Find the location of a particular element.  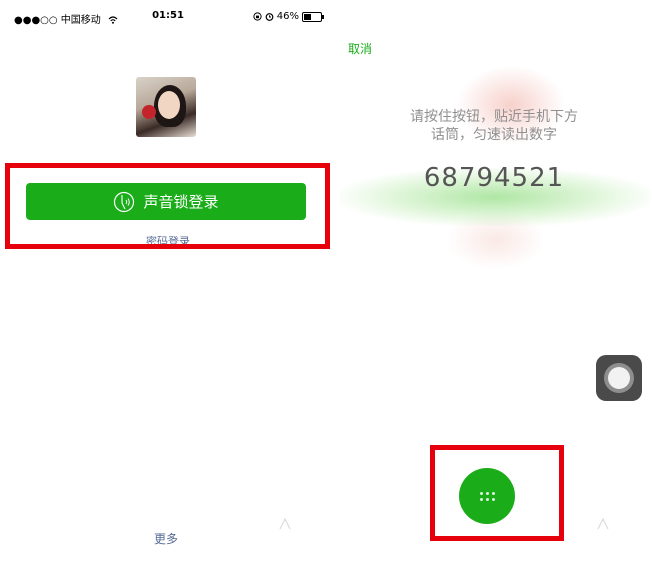

avatar is located at coordinates (166, 107).